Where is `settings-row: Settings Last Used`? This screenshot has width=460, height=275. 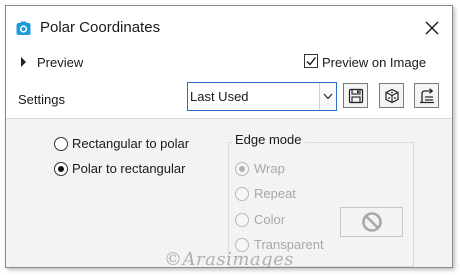 settings-row: Settings Last Used is located at coordinates (229, 99).